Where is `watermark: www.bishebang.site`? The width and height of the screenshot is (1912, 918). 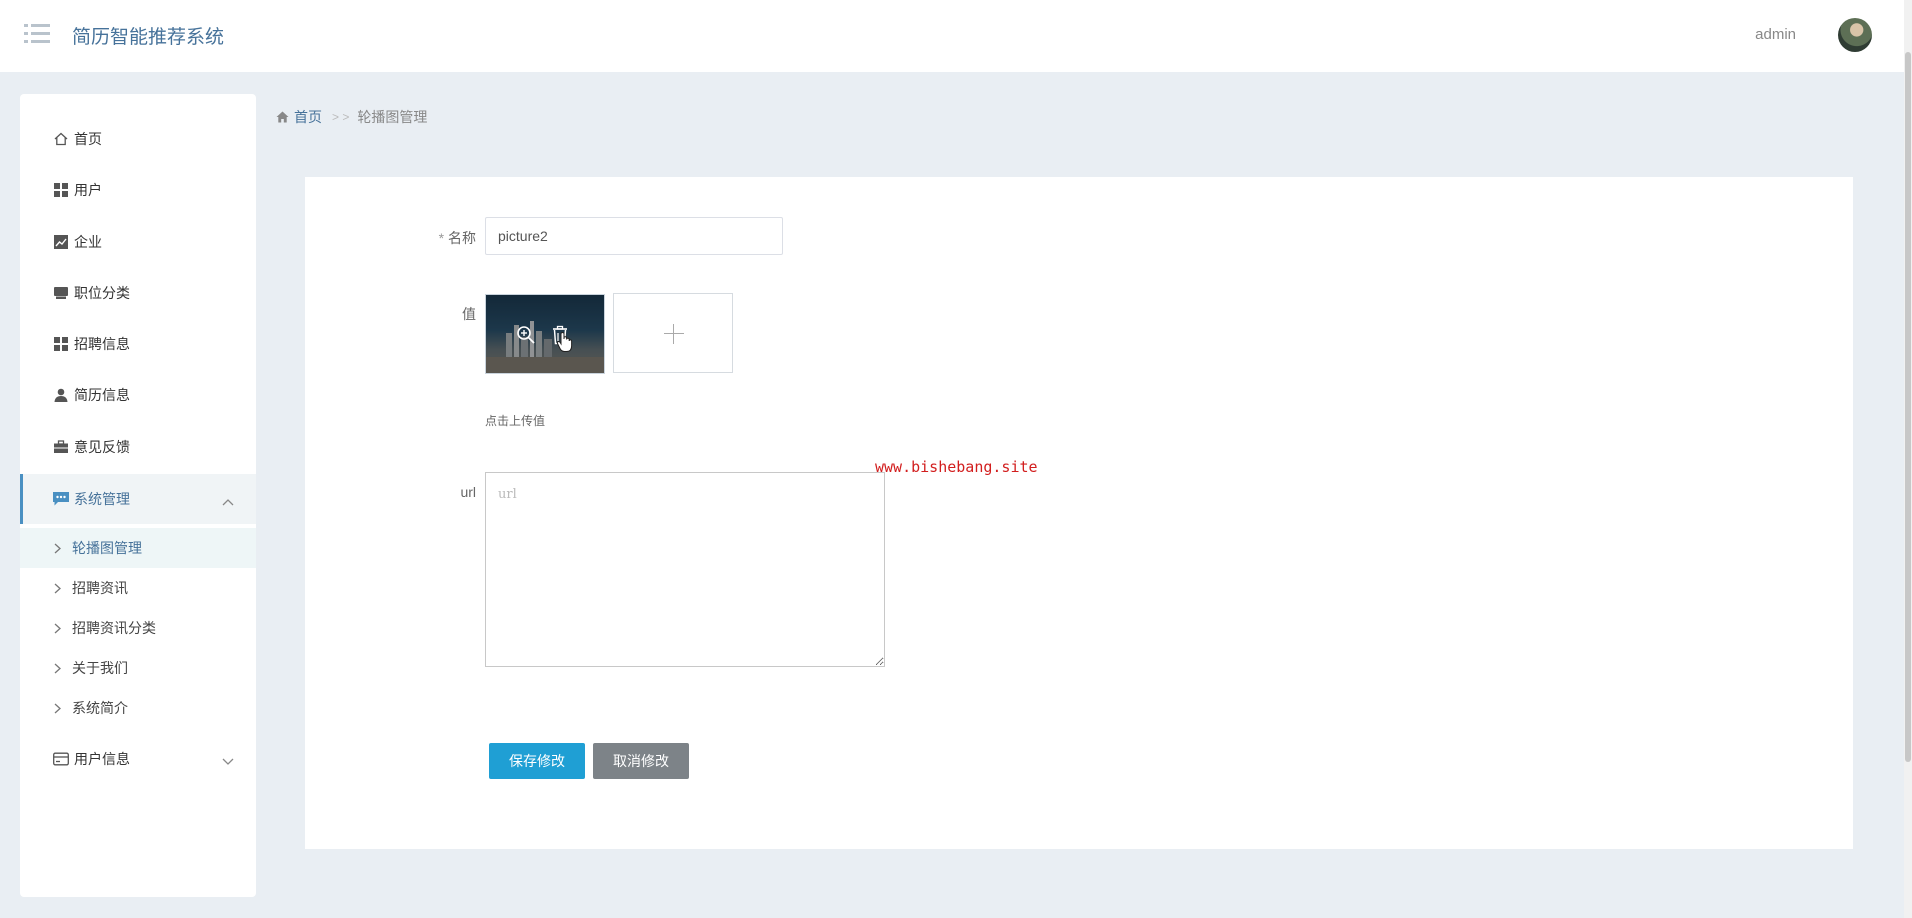 watermark: www.bishebang.site is located at coordinates (956, 467).